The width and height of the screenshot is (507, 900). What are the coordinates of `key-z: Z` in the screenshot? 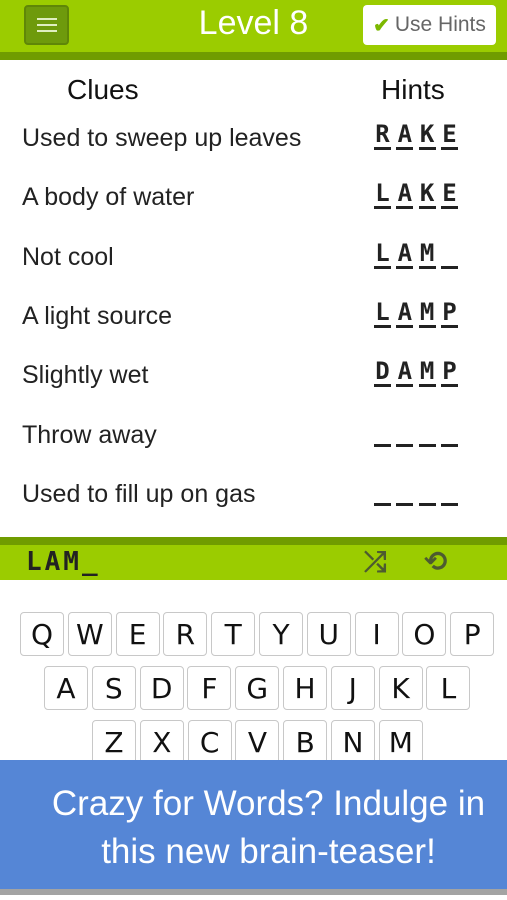 It's located at (114, 742).